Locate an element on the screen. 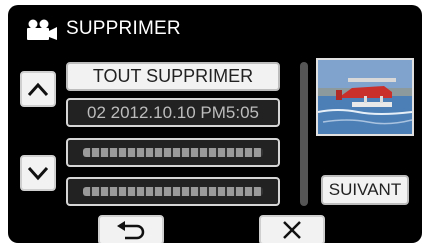  delete-all-button: TOUT SUPPRIMER is located at coordinates (173, 76).